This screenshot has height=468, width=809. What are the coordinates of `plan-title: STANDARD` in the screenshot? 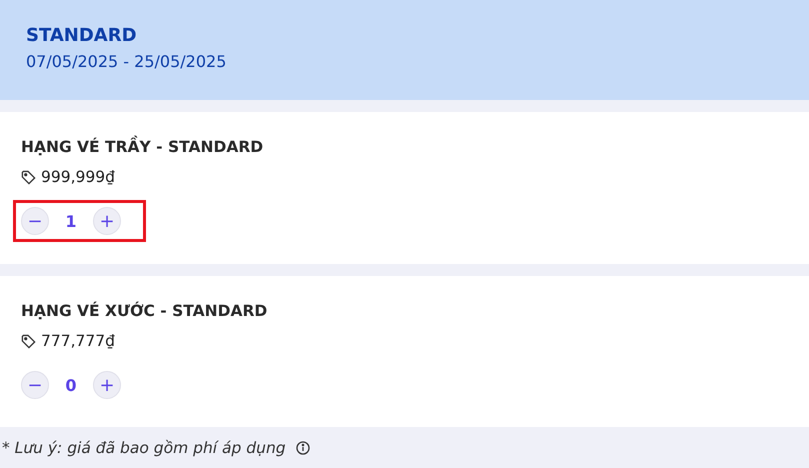 It's located at (82, 35).